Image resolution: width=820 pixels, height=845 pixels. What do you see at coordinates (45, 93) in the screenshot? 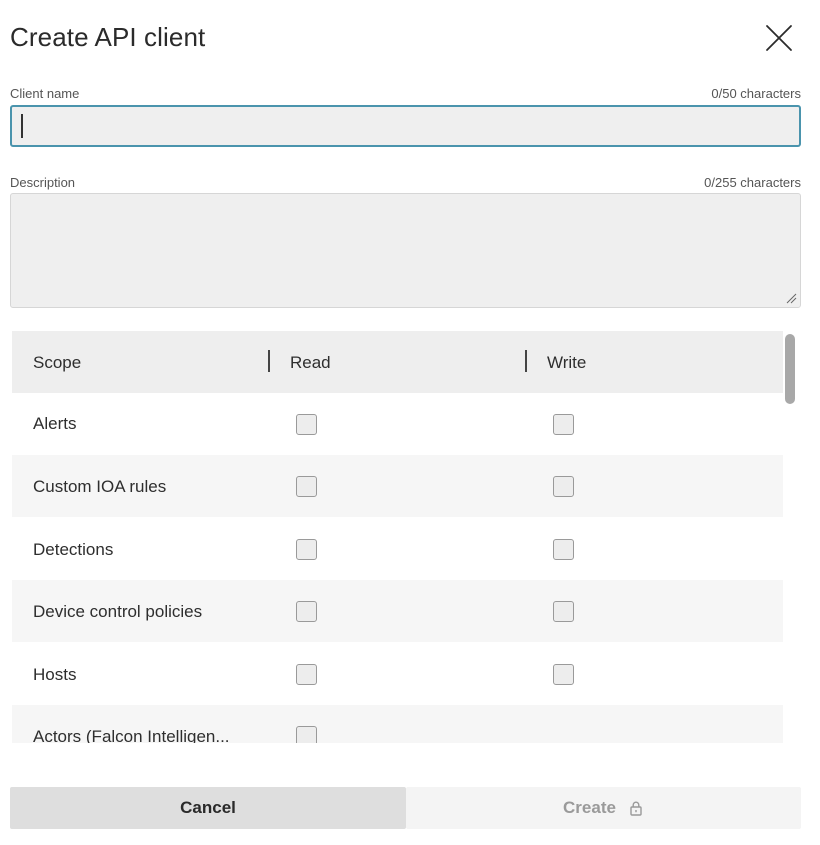
I see `client-name-label: Client name` at bounding box center [45, 93].